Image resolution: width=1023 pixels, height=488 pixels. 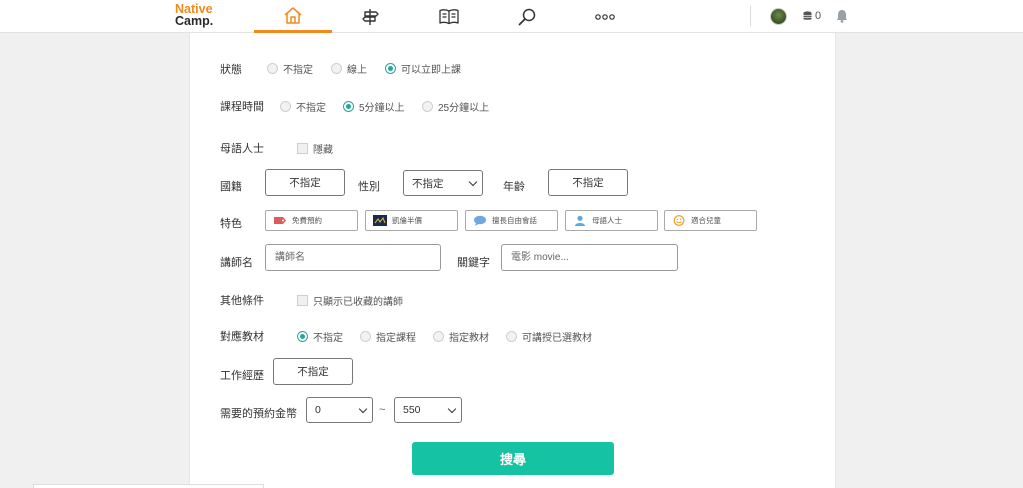 What do you see at coordinates (588, 182) in the screenshot?
I see `age-button: 不指定` at bounding box center [588, 182].